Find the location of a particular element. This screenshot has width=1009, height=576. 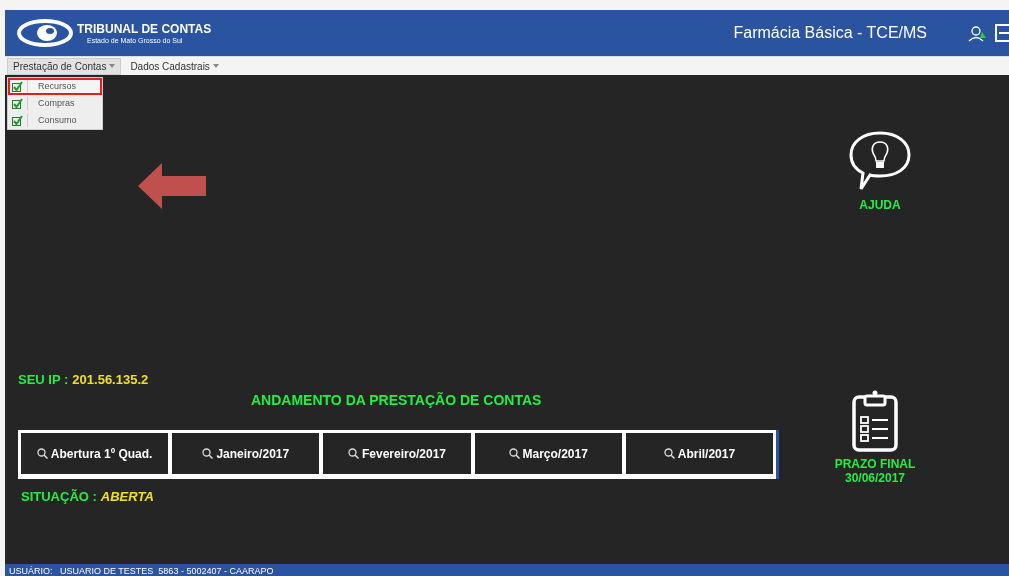

step-button: Março/2017 is located at coordinates (548, 453).